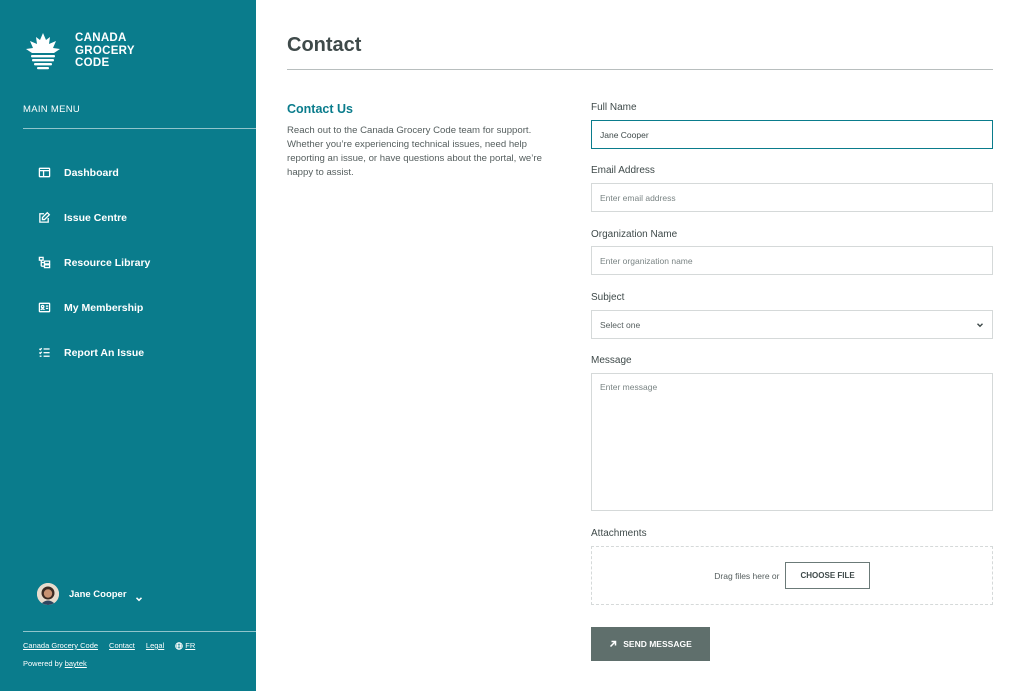  I want to click on subject-label: Subject, so click(608, 297).